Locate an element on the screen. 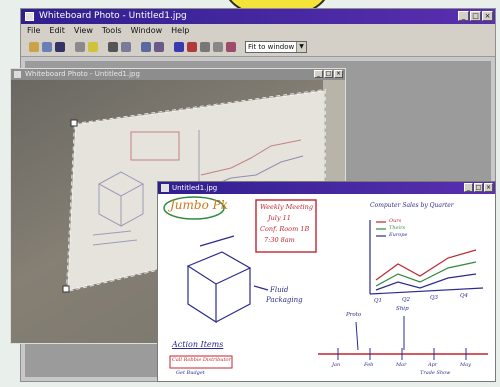 The width and height of the screenshot is (500, 387). rotate-icon is located at coordinates (205, 46).